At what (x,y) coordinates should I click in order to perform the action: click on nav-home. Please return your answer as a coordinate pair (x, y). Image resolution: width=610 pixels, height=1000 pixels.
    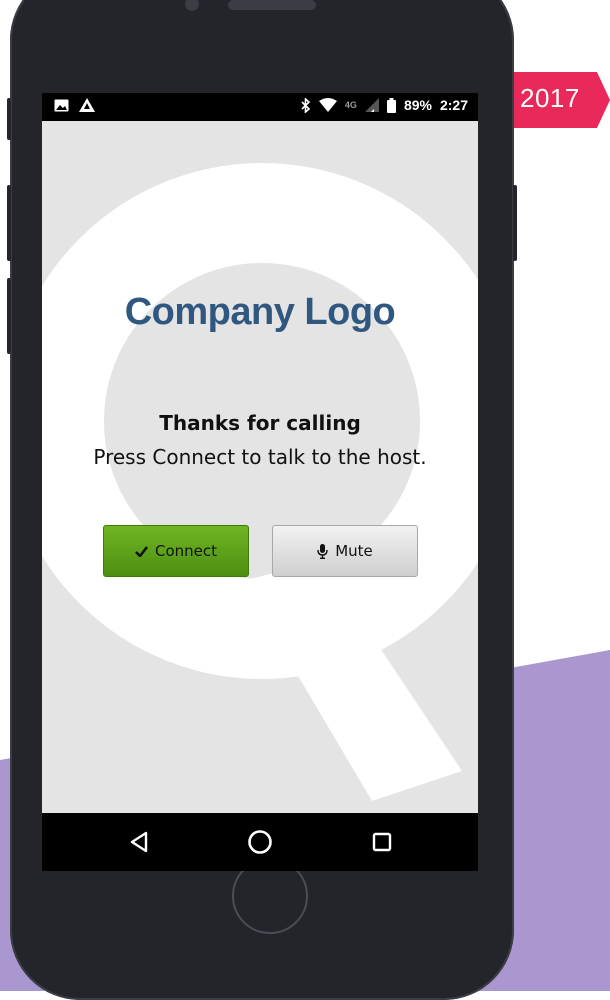
    Looking at the image, I should click on (260, 842).